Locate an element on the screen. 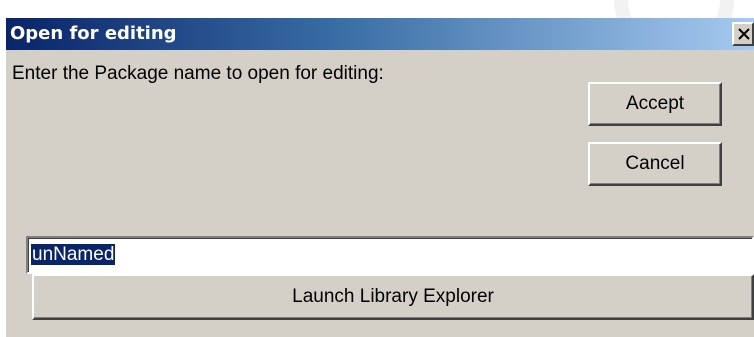 The image size is (754, 337). title-bar: Open for editing is located at coordinates (380, 34).